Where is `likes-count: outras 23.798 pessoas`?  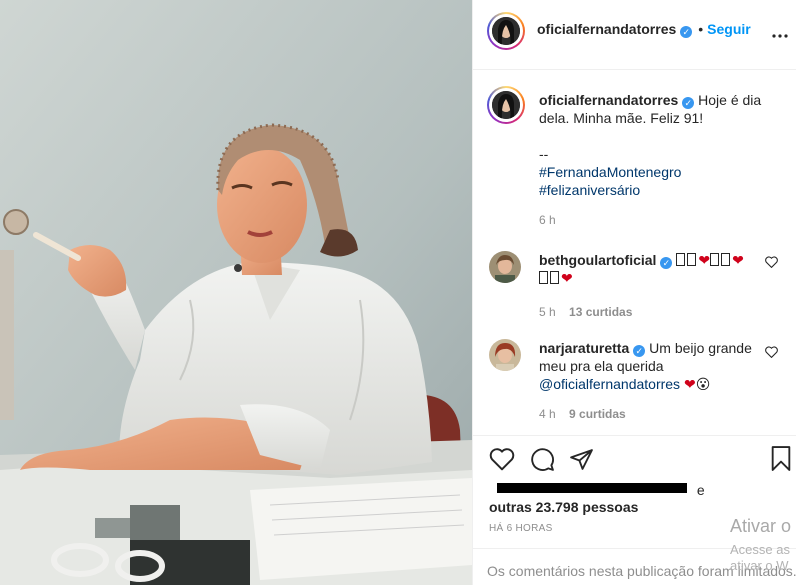 likes-count: outras 23.798 pessoas is located at coordinates (563, 507).